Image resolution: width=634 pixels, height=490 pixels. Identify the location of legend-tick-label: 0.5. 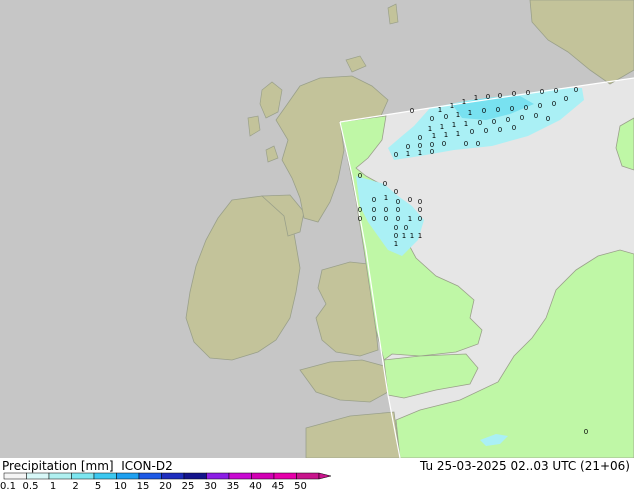
(31, 485).